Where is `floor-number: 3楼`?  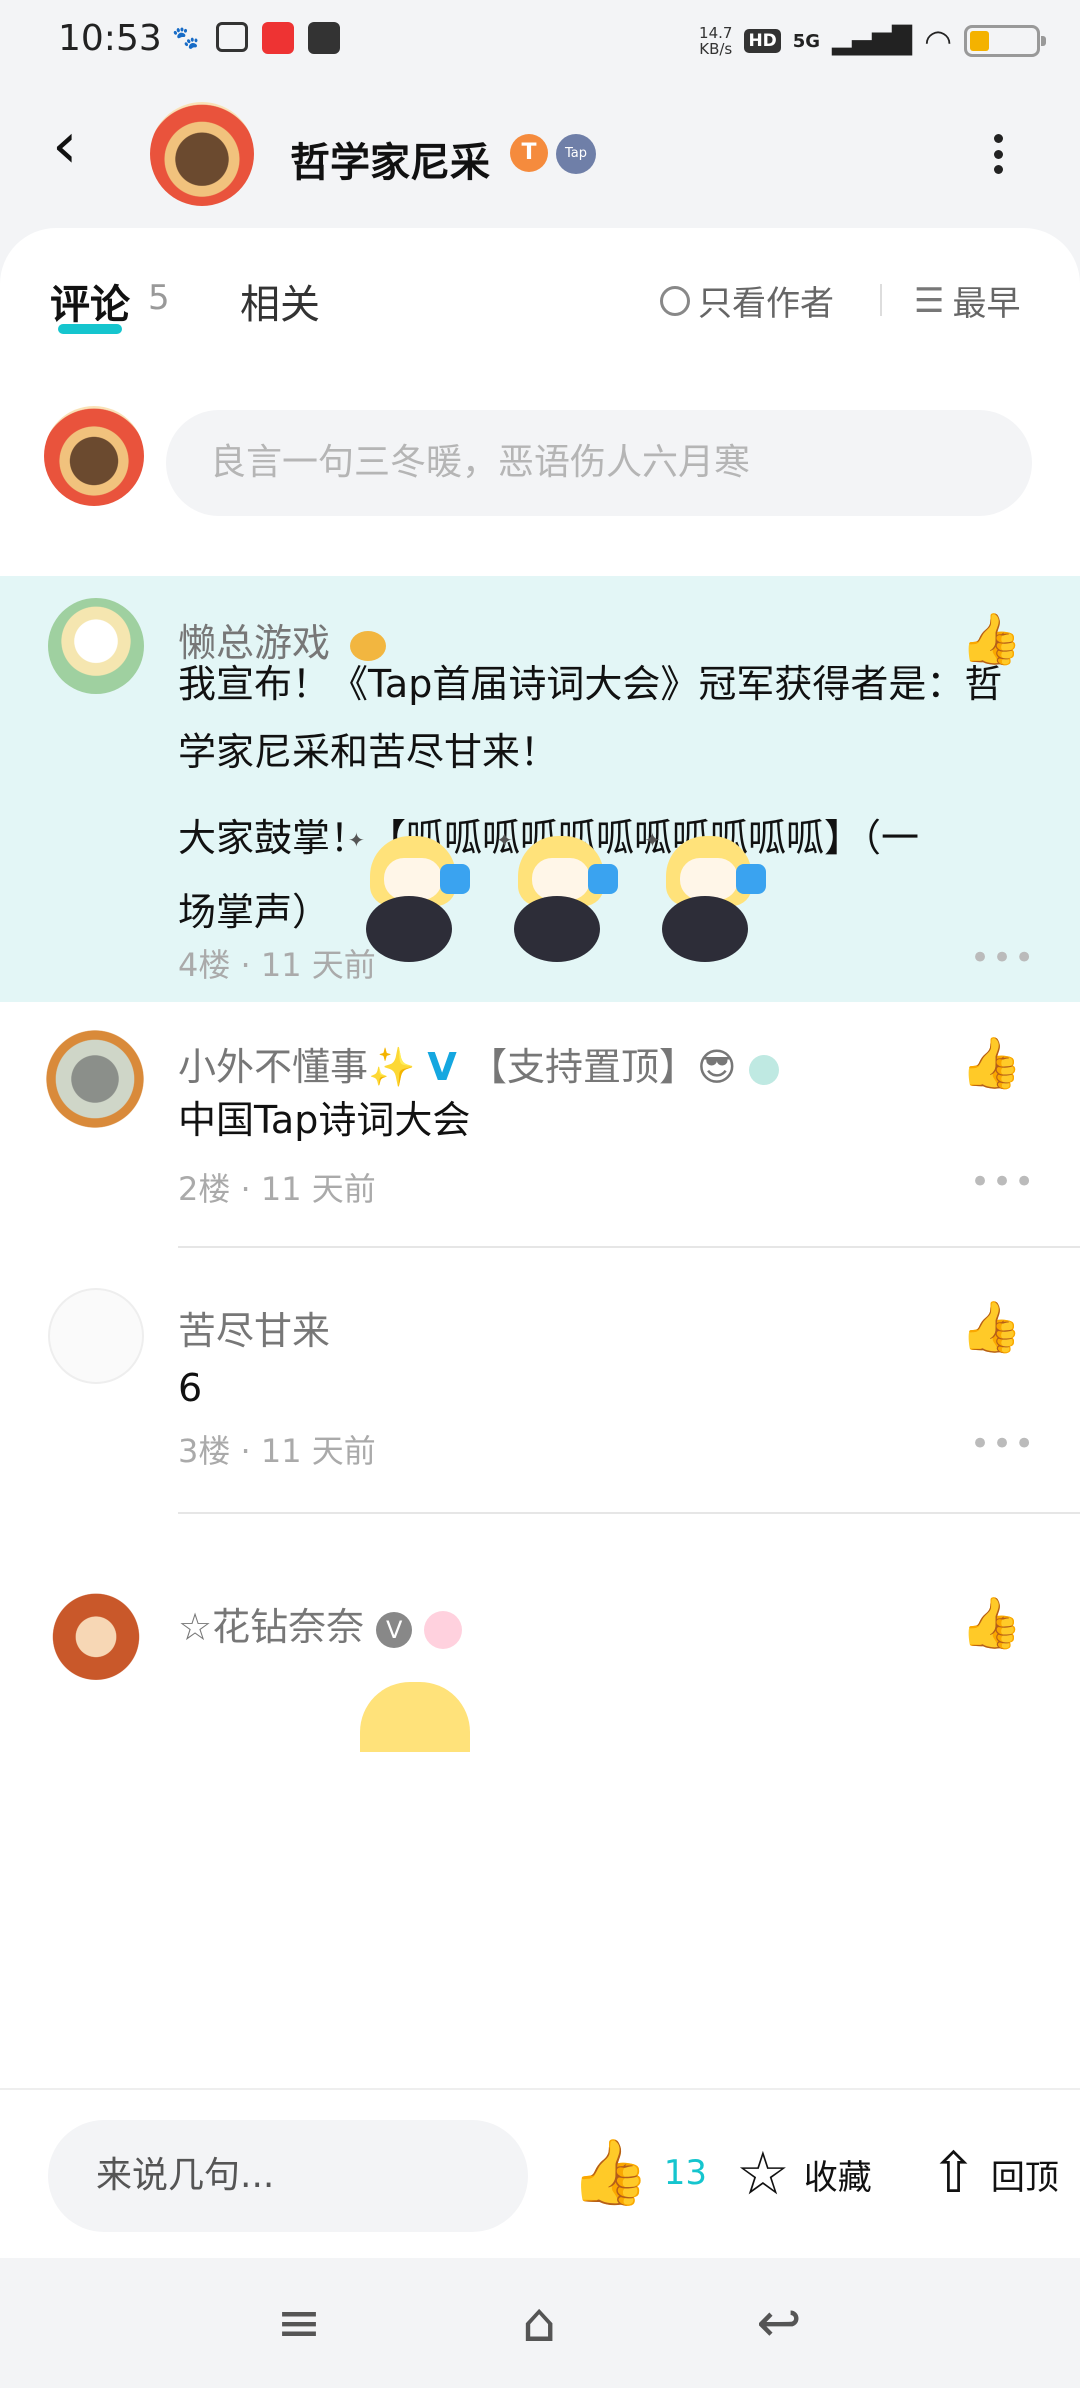 floor-number: 3楼 is located at coordinates (204, 1451).